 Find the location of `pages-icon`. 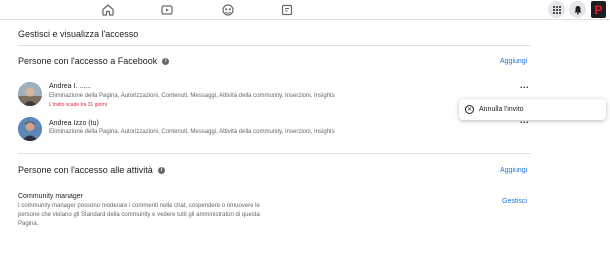

pages-icon is located at coordinates (287, 10).